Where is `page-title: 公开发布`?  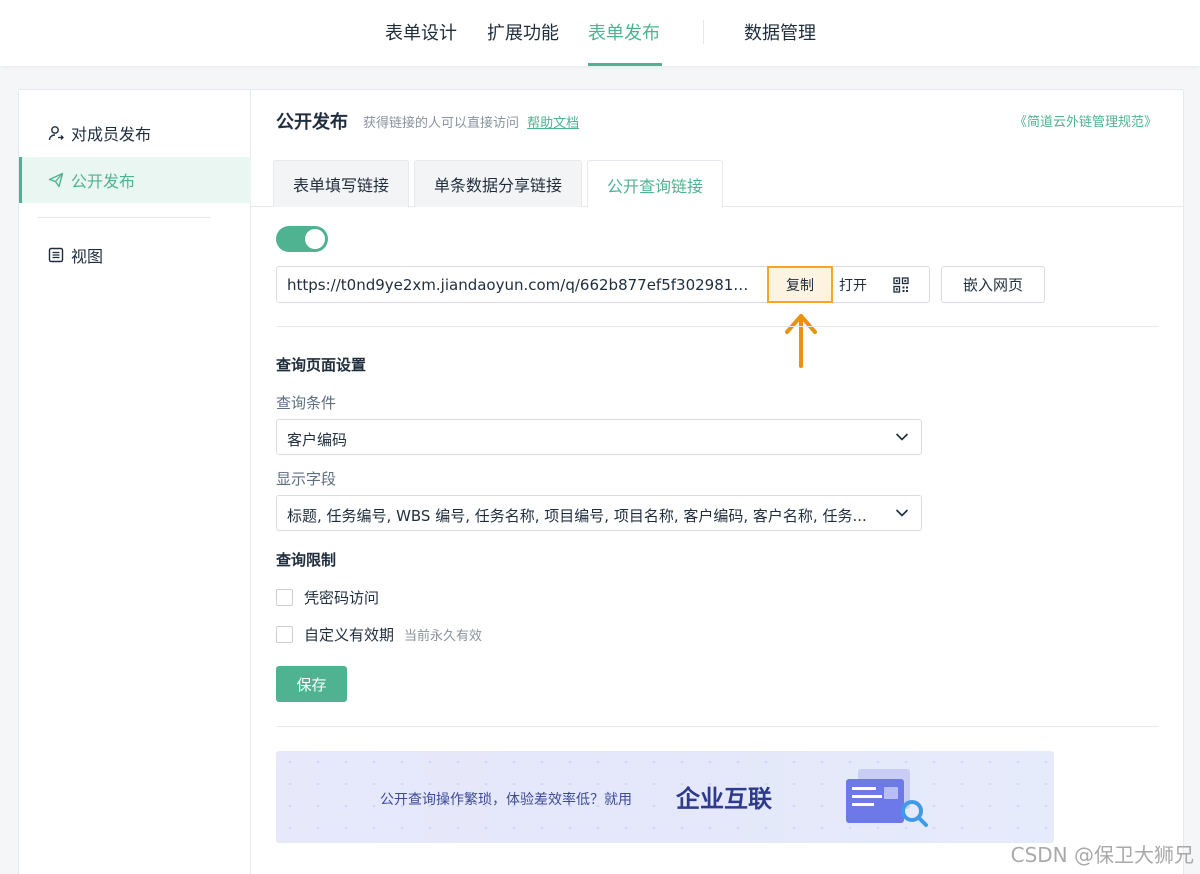 page-title: 公开发布 is located at coordinates (312, 122).